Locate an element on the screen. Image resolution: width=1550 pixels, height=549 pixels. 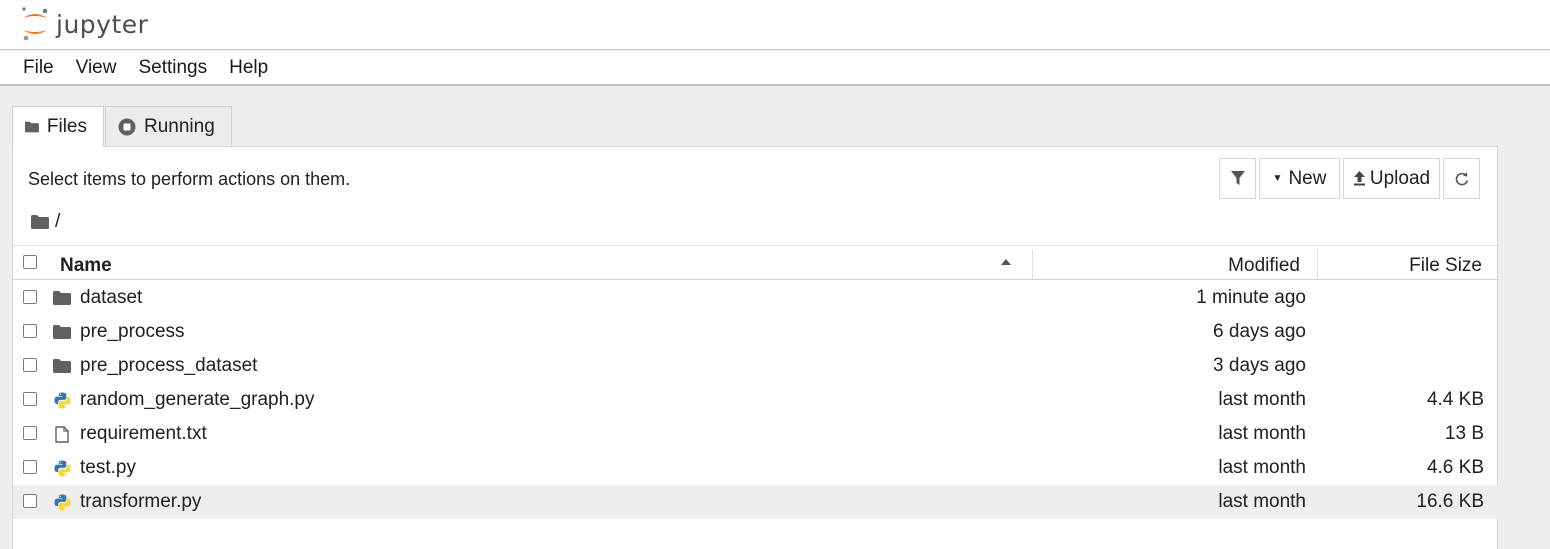
tab-running-label: Running is located at coordinates (179, 126).